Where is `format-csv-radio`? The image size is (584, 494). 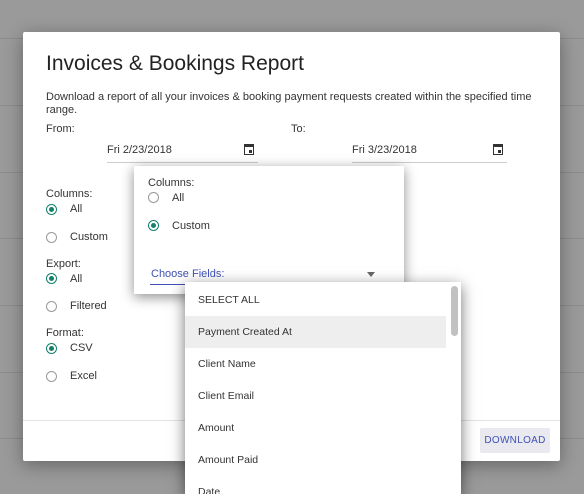 format-csv-radio is located at coordinates (51, 348).